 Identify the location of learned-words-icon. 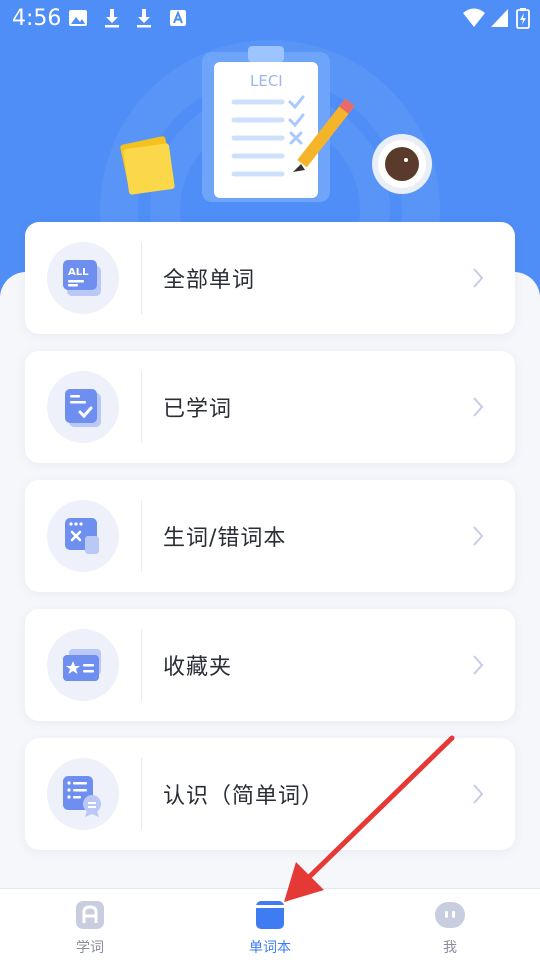
(83, 407).